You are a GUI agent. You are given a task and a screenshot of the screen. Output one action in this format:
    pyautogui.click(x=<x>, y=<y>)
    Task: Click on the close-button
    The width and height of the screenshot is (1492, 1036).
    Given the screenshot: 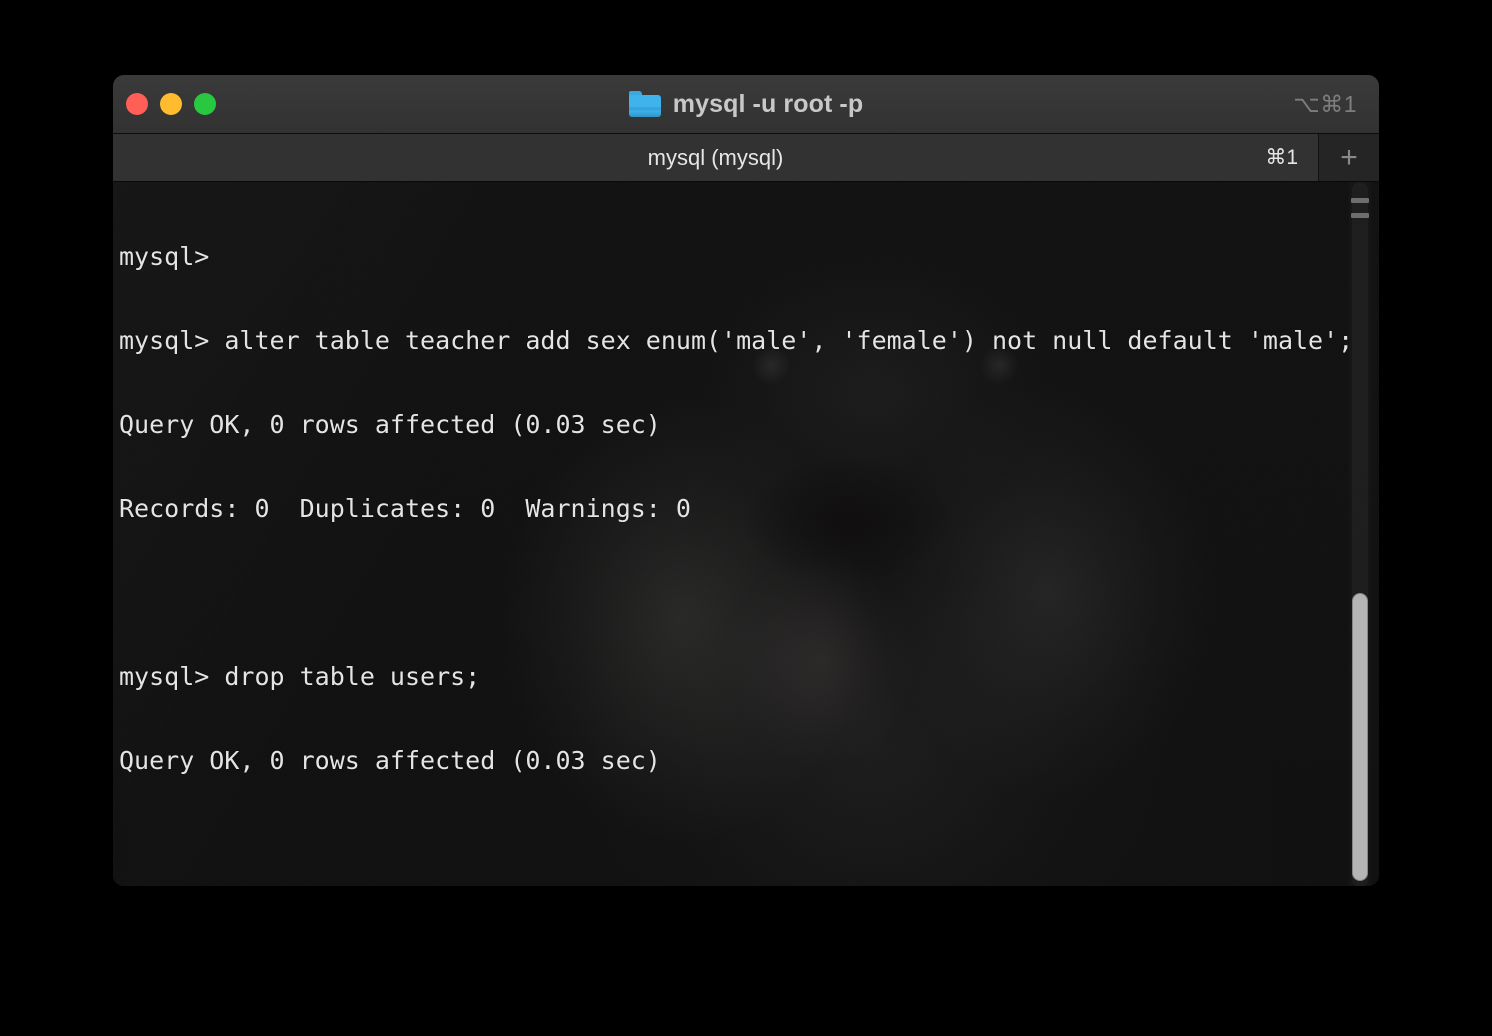 What is the action you would take?
    pyautogui.click(x=137, y=104)
    